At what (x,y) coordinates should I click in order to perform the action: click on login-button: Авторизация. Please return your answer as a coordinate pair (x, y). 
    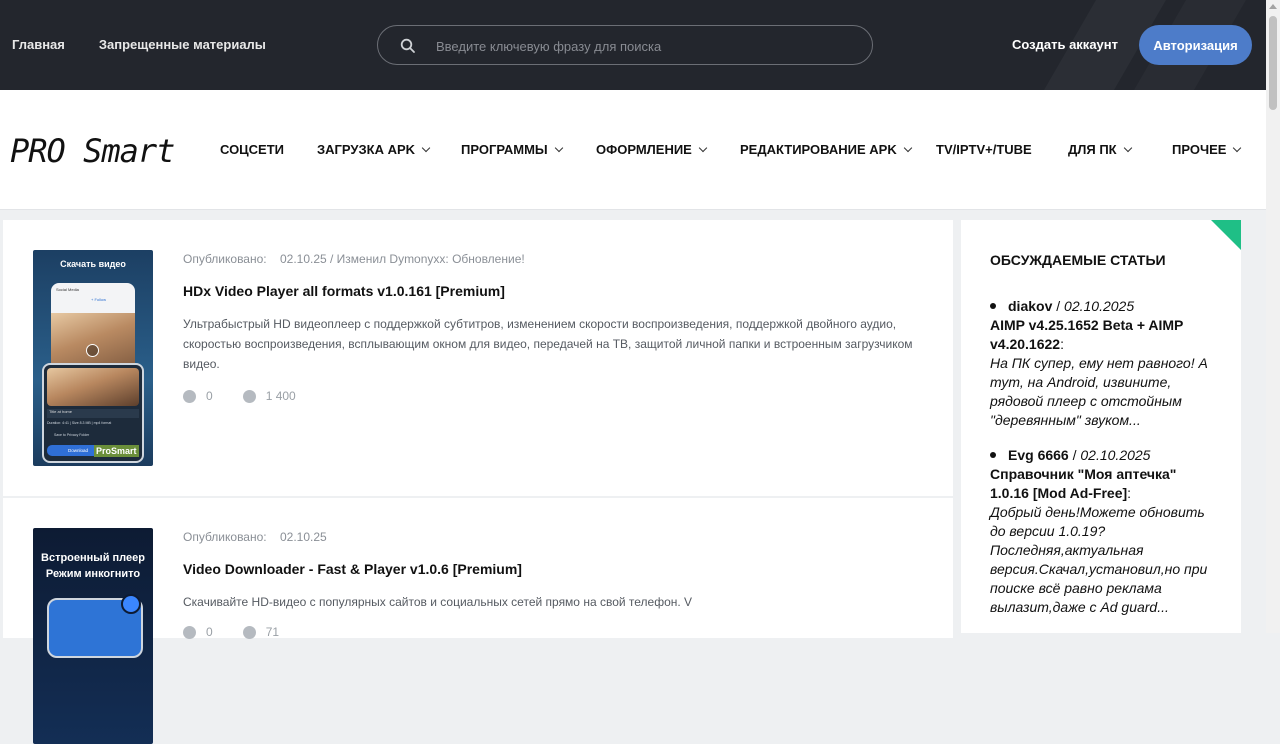
    Looking at the image, I should click on (1195, 45).